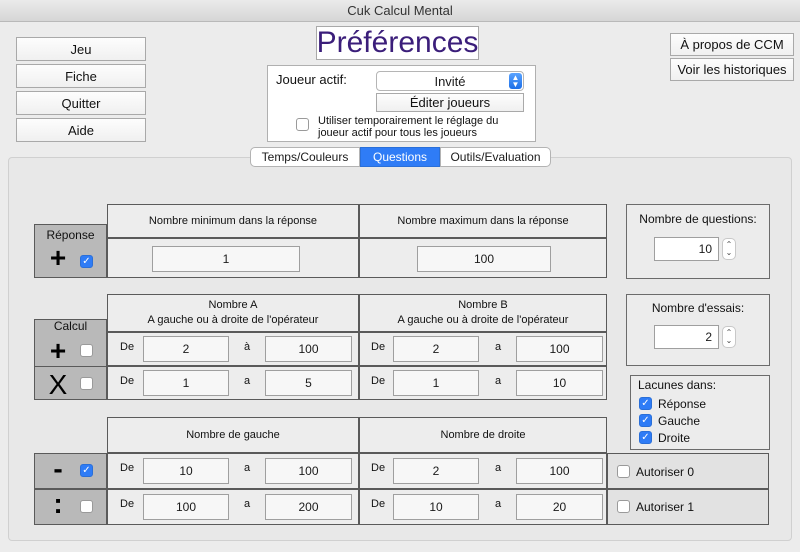  I want to click on minus-checkbox: ✓, so click(86, 470).